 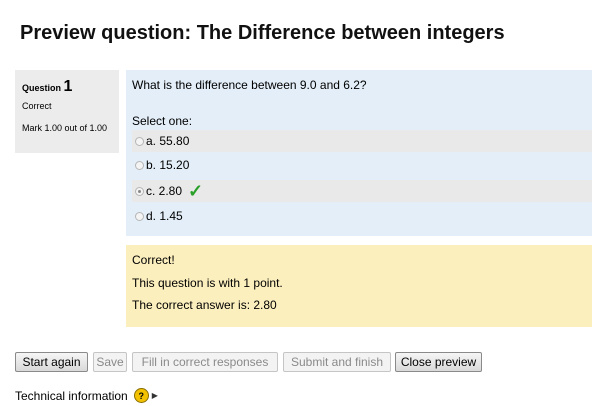 I want to click on answer-option-label: b. 15.20, so click(x=168, y=165).